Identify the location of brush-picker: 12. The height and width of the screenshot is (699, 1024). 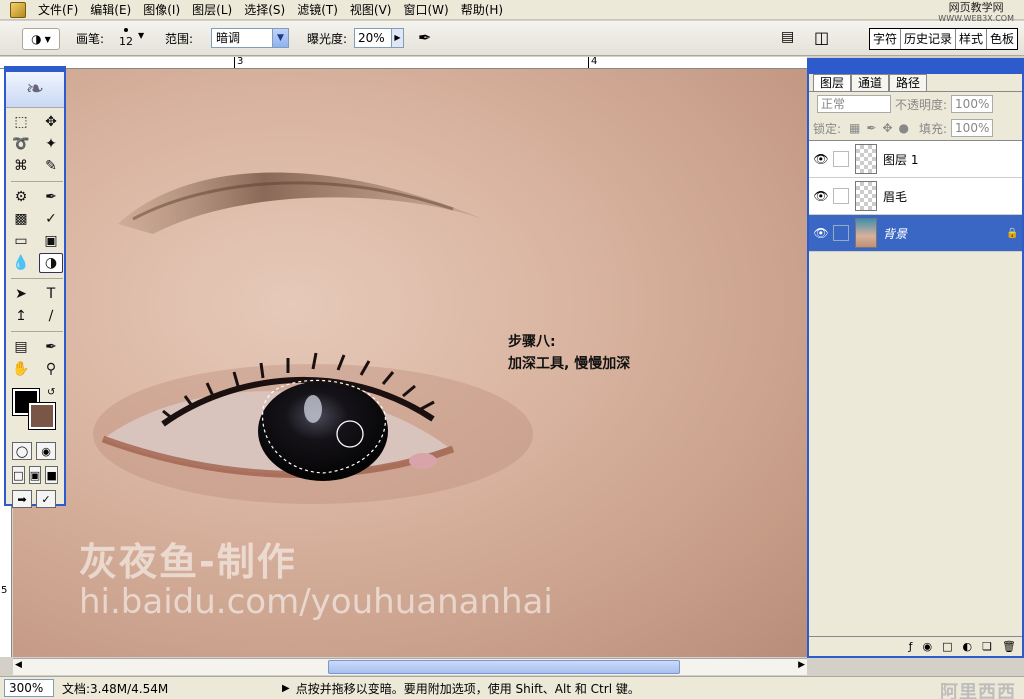
(126, 39).